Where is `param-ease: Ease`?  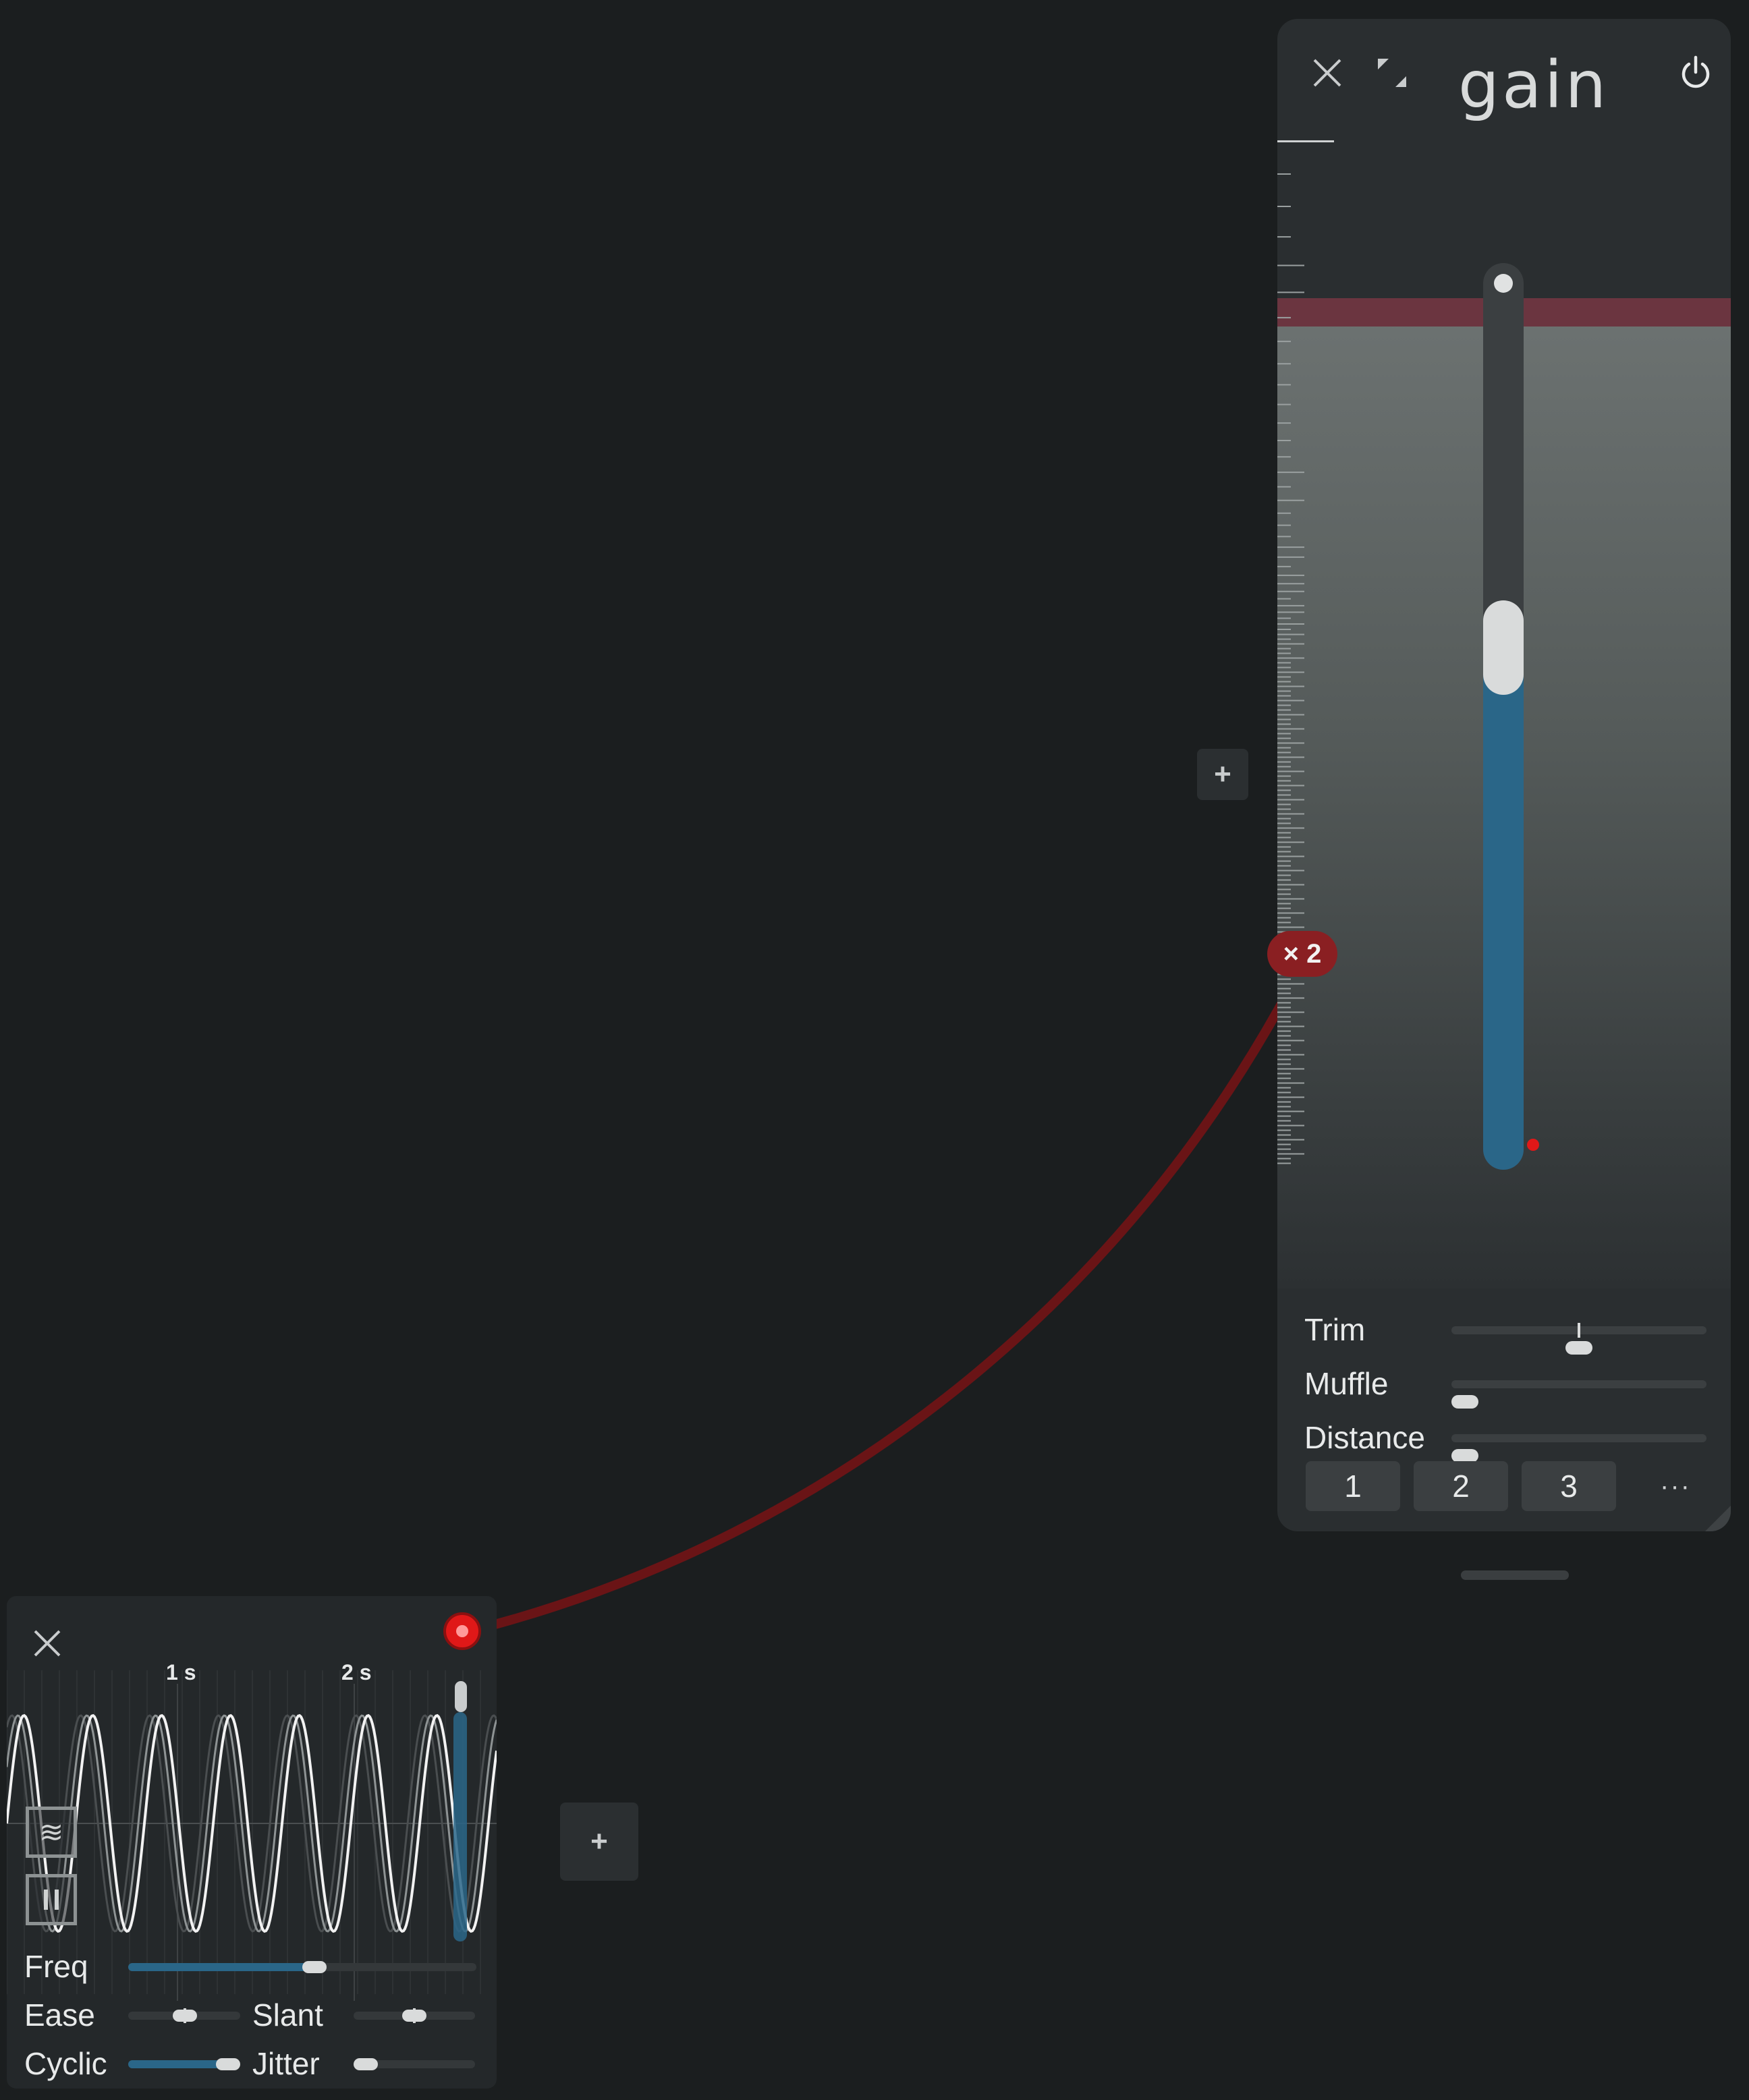 param-ease: Ease is located at coordinates (139, 2017).